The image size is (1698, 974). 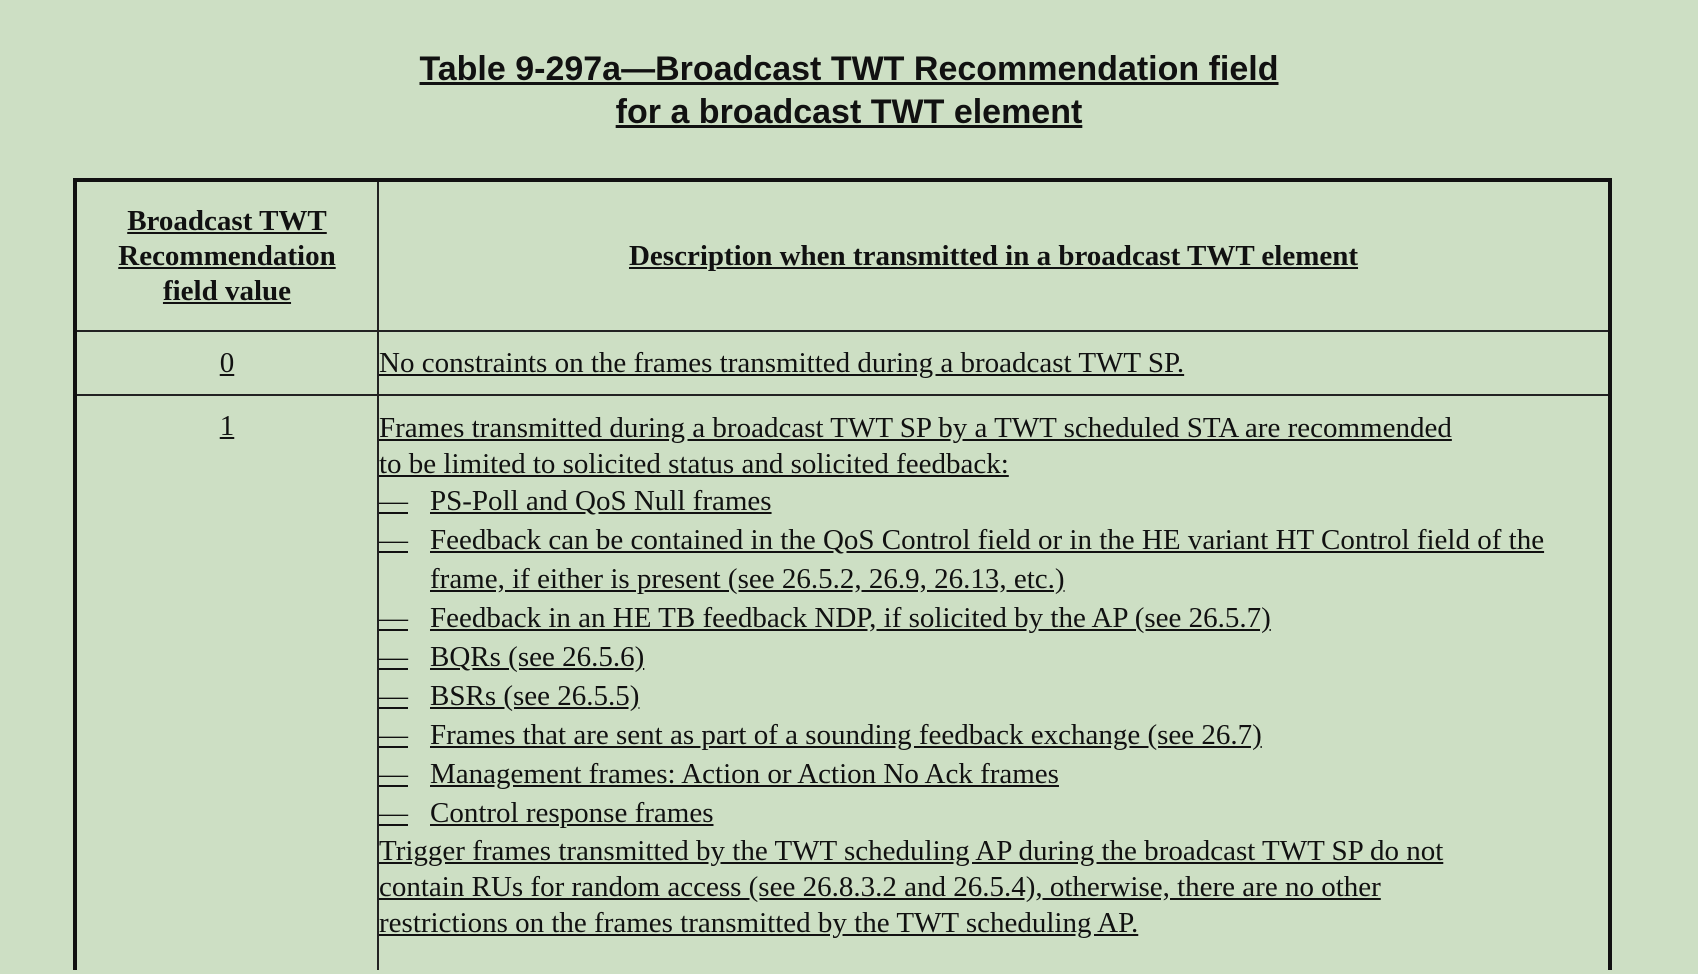 What do you see at coordinates (849, 112) in the screenshot?
I see `table-caption-line-2: for a broadcast TWT element` at bounding box center [849, 112].